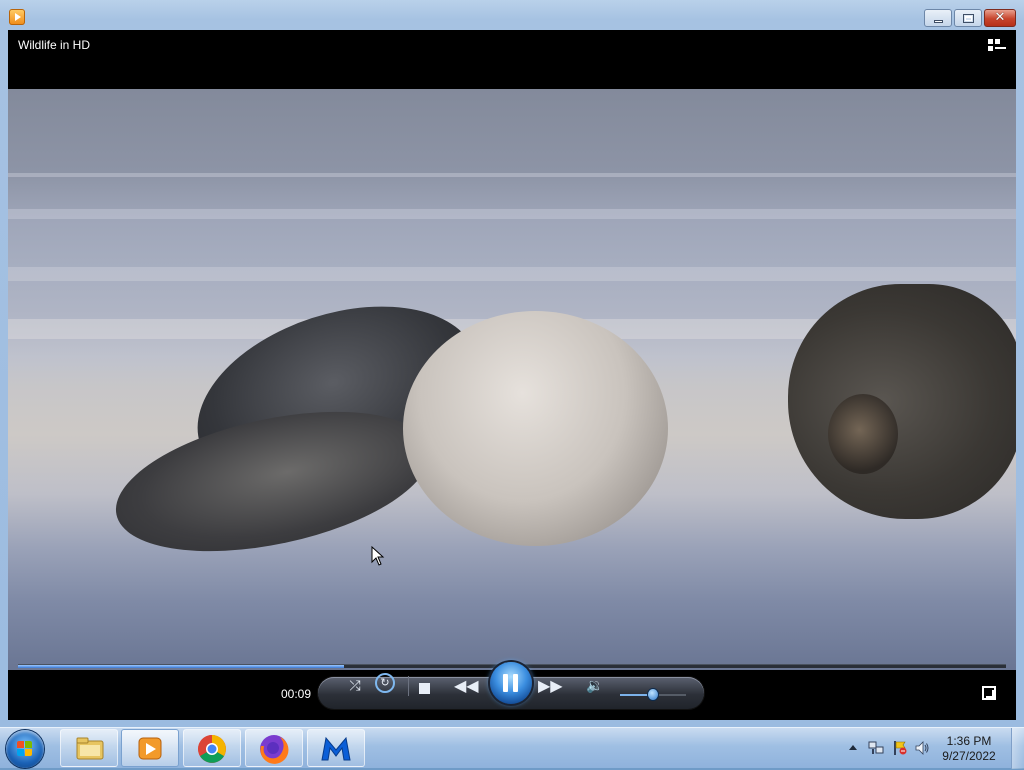 The width and height of the screenshot is (1024, 770). I want to click on seal-right, so click(902, 401).